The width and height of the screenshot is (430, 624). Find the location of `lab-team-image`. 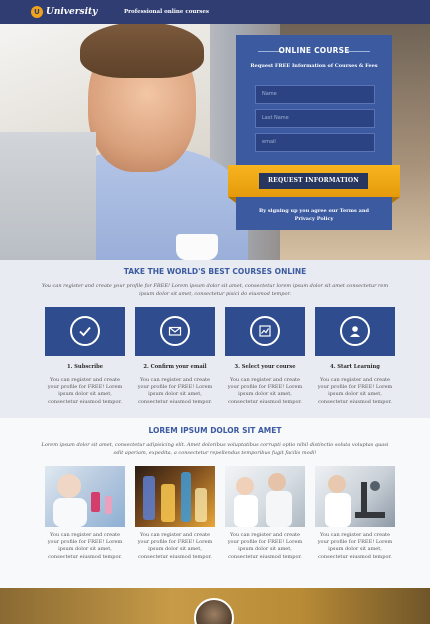

lab-team-image is located at coordinates (263, 500).